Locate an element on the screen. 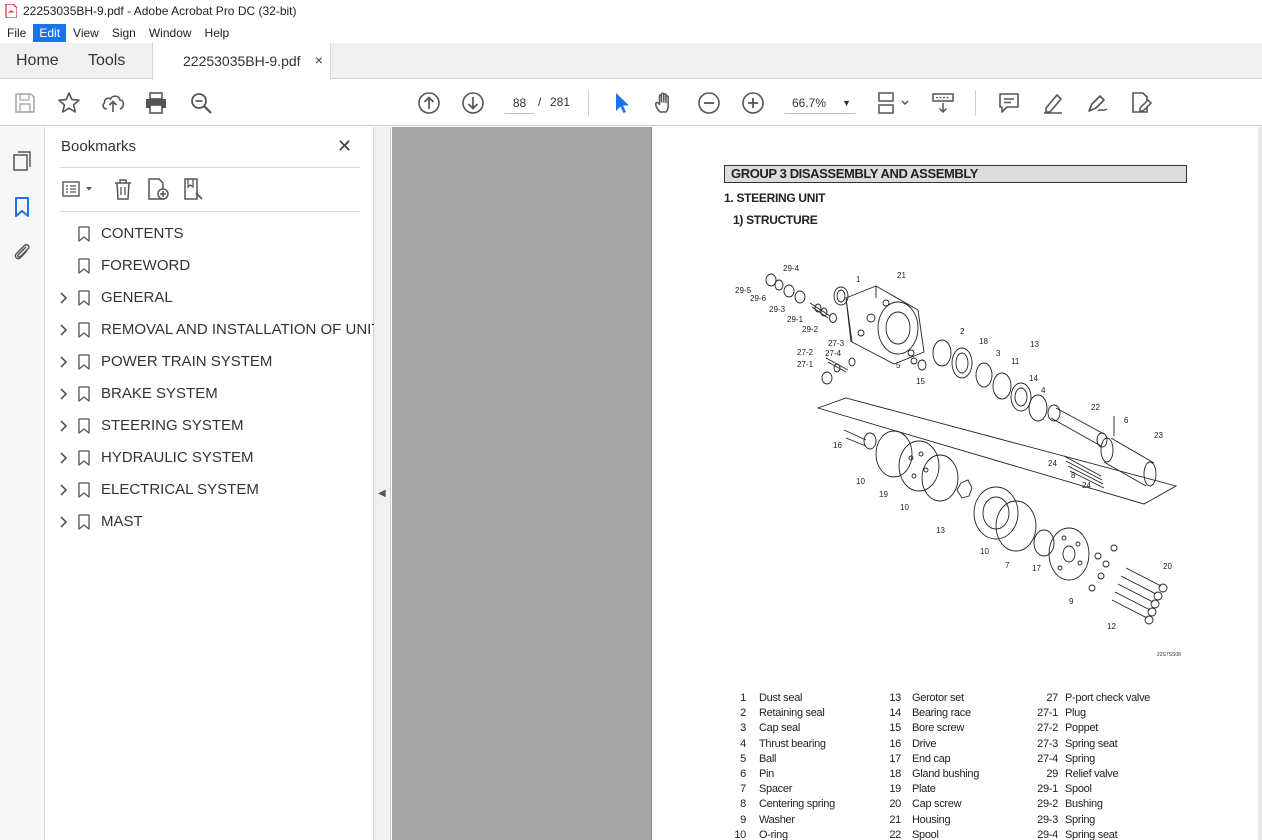  bookmark-item: STEERING SYSTEM is located at coordinates (209, 426).